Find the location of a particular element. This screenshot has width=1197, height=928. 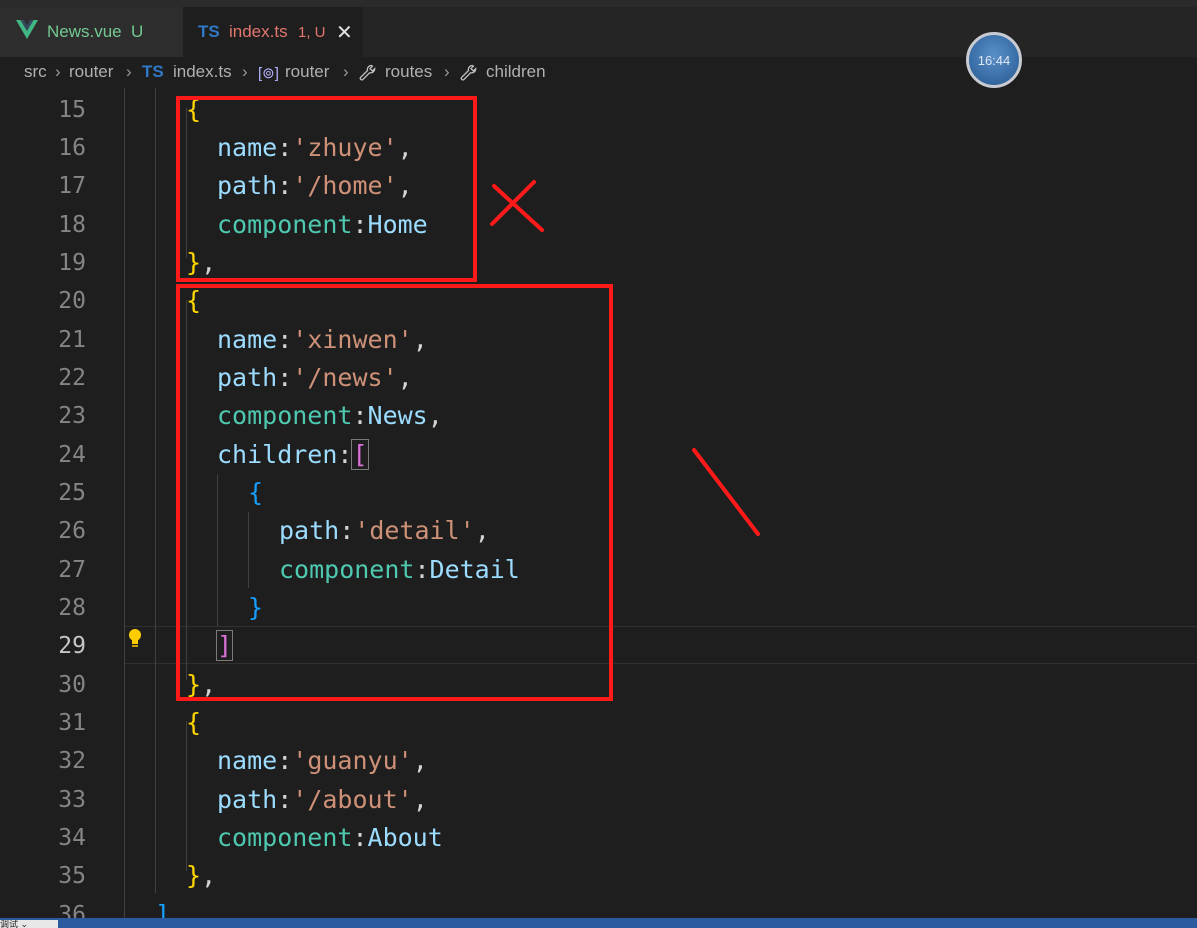

variable-icon: [⊚] is located at coordinates (268, 73).